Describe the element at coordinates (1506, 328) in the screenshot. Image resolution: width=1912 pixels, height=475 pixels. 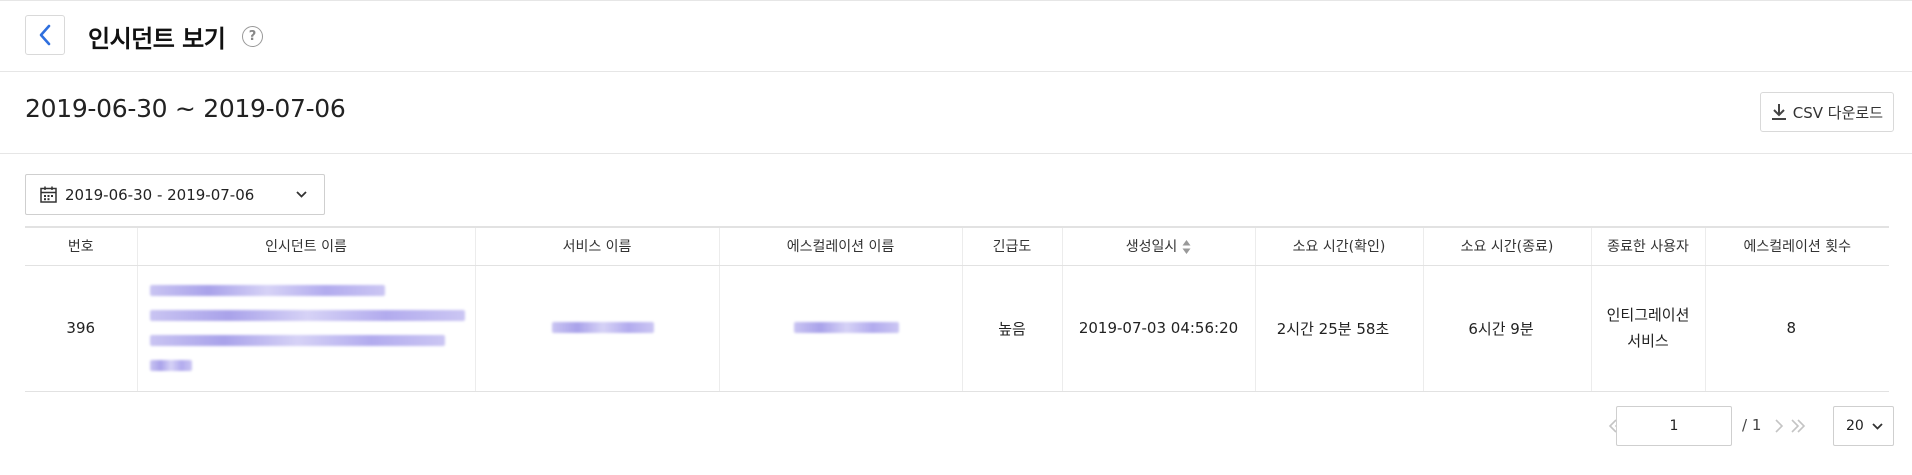
I see `cell-resolve-time: 6시간 9분` at that location.